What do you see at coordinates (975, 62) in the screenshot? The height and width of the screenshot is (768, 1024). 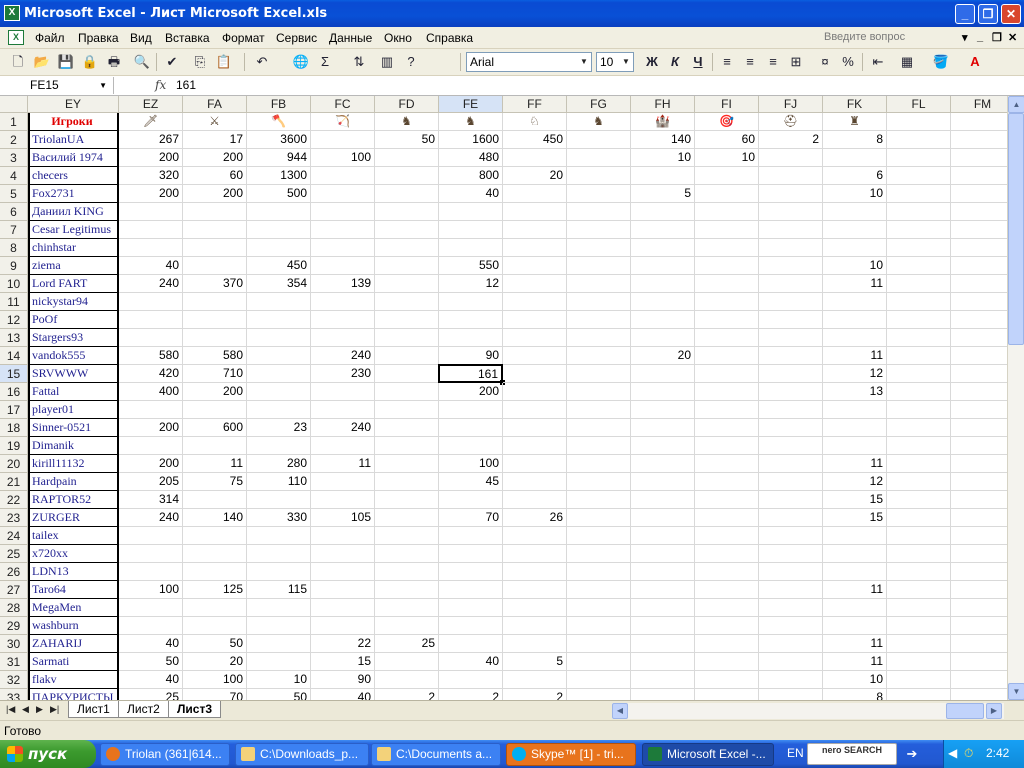 I see `font-color-icon: A` at bounding box center [975, 62].